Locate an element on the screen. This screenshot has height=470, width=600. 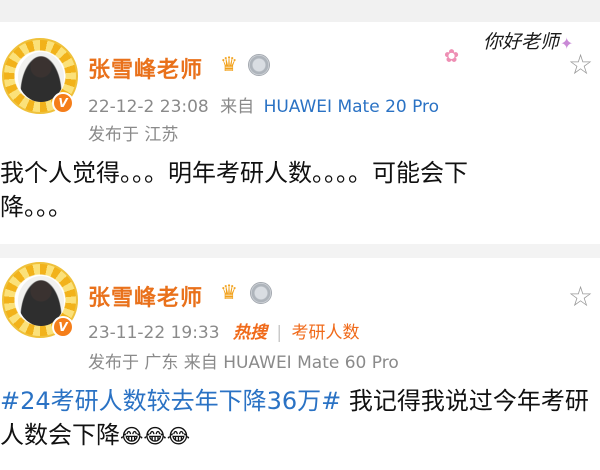
post-location-source: 发布于 广东 来自 HUAWEI Mate 60 Pro is located at coordinates (243, 363).